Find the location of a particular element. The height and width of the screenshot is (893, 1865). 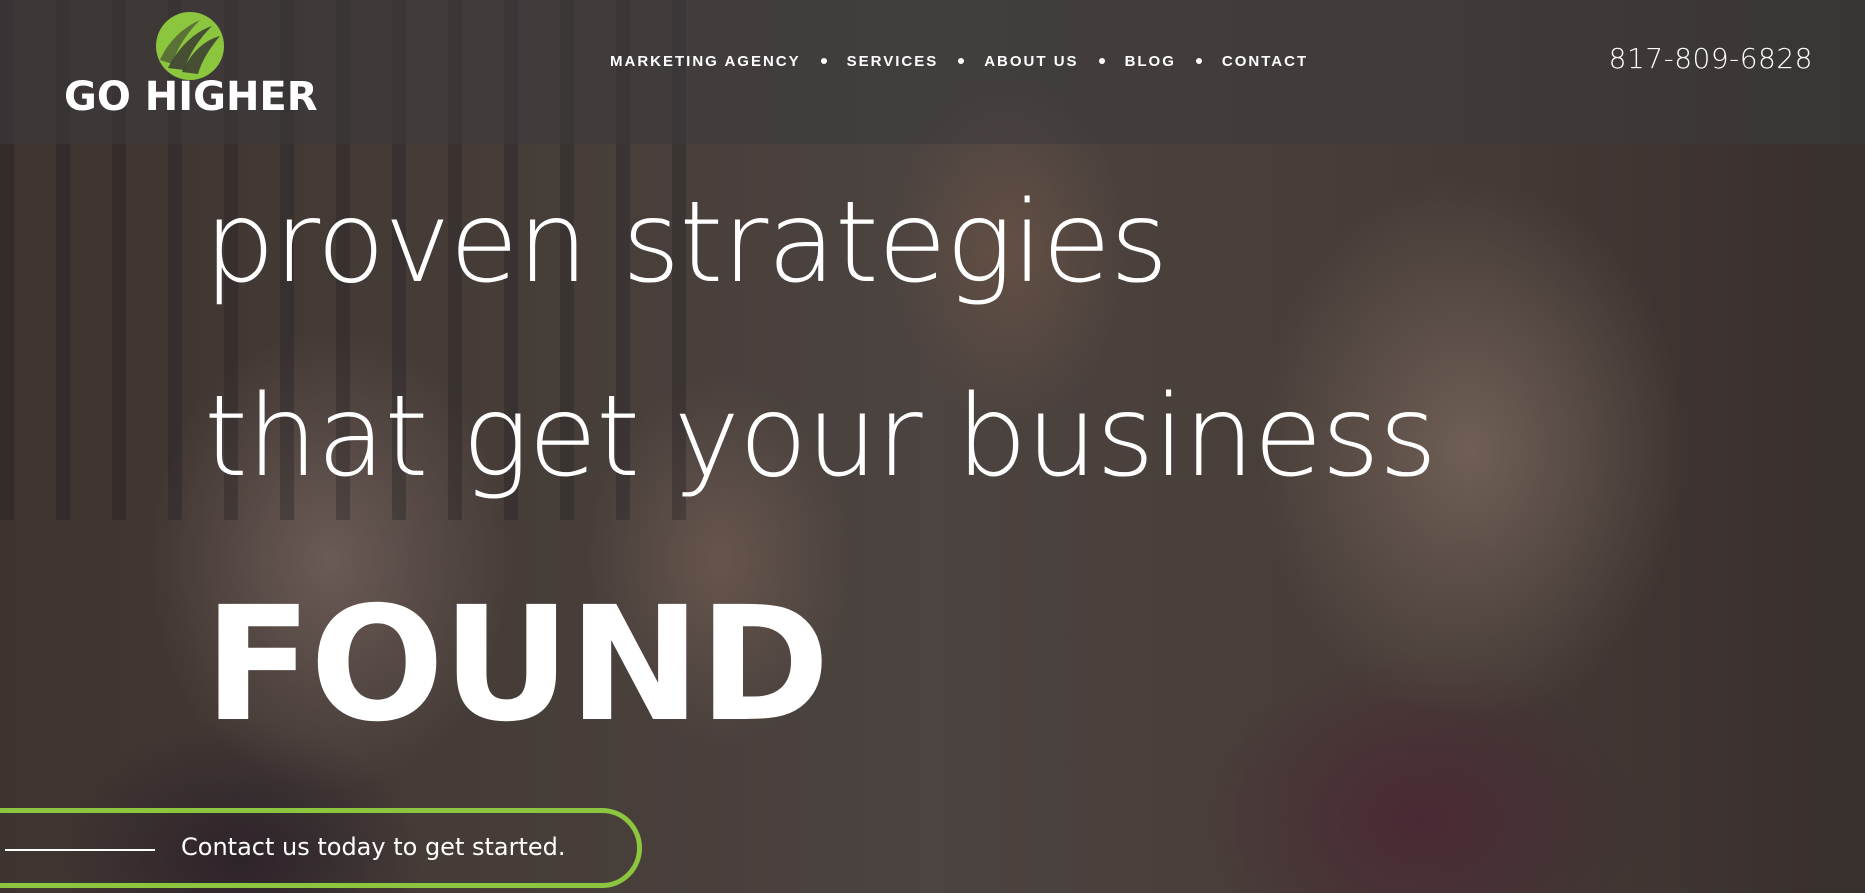

brand-name: GO HIGHER is located at coordinates (191, 97).